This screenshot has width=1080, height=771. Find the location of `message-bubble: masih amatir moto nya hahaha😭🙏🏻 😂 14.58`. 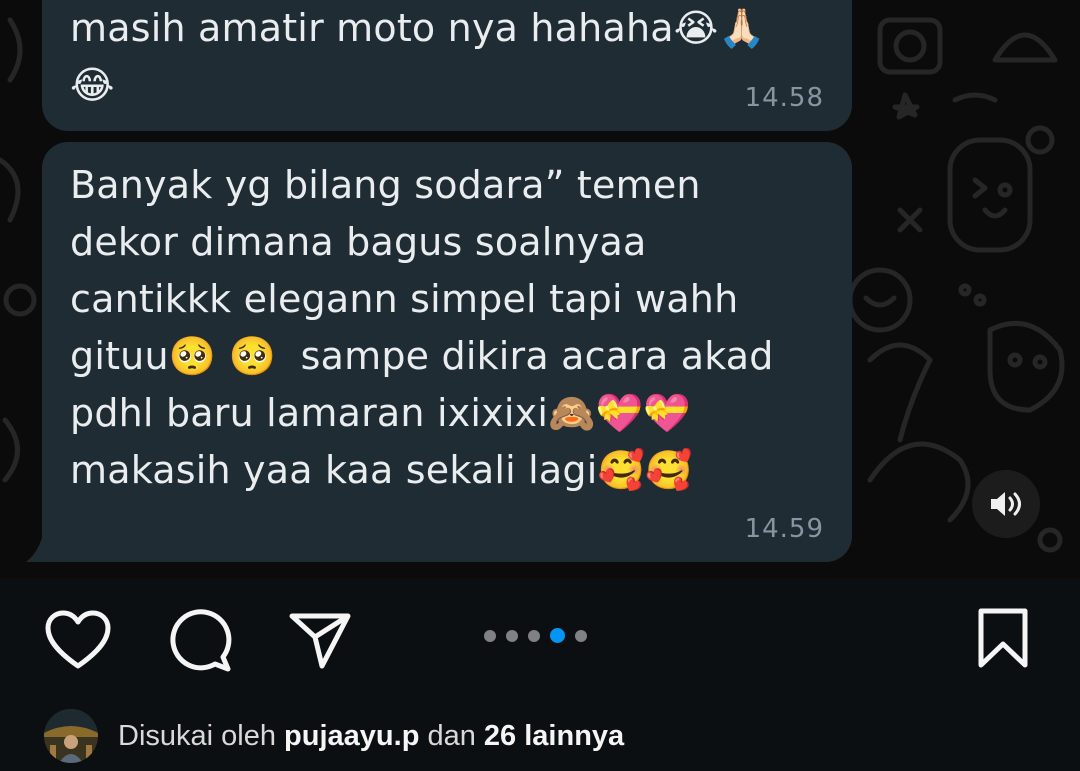

message-bubble: masih amatir moto nya hahaha😭🙏🏻 😂 14.58 is located at coordinates (447, 65).